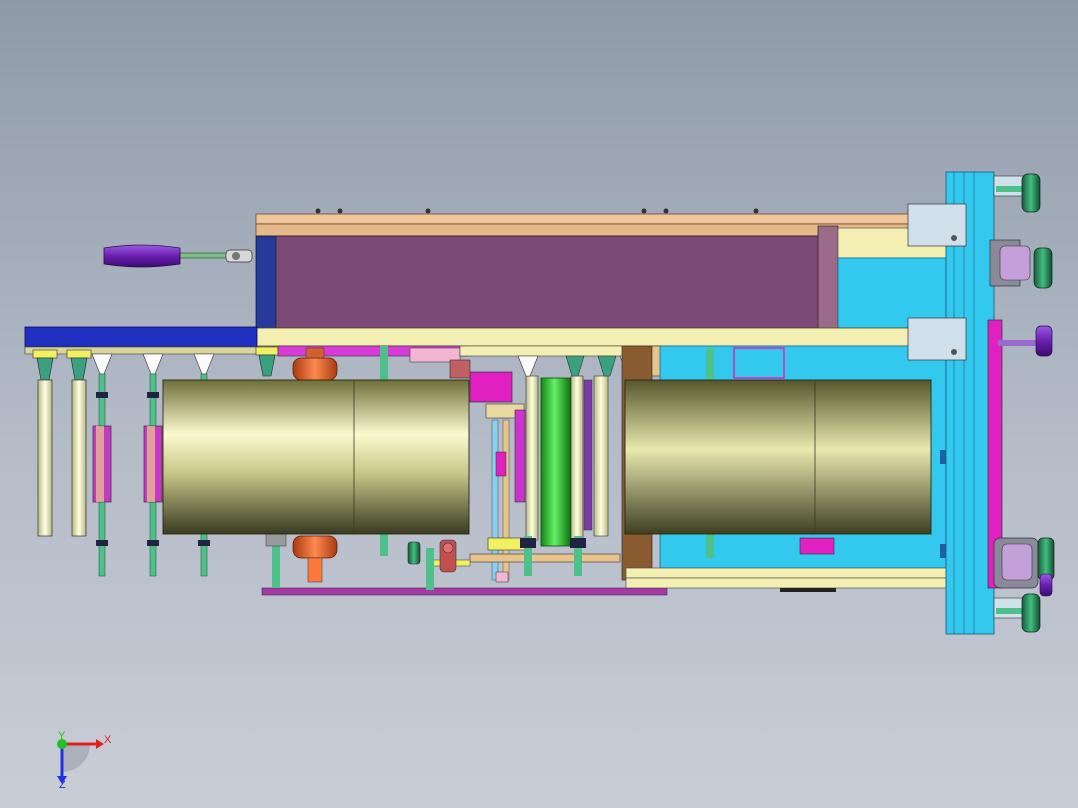 This screenshot has width=1078, height=808. Describe the element at coordinates (142, 256) in the screenshot. I see `handle-grip` at that location.